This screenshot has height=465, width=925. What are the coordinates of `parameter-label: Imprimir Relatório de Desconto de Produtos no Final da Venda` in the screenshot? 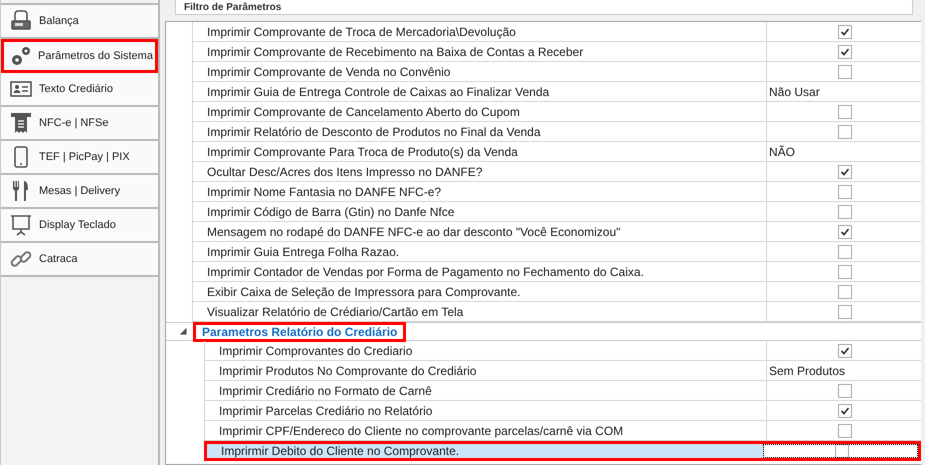 It's located at (374, 132).